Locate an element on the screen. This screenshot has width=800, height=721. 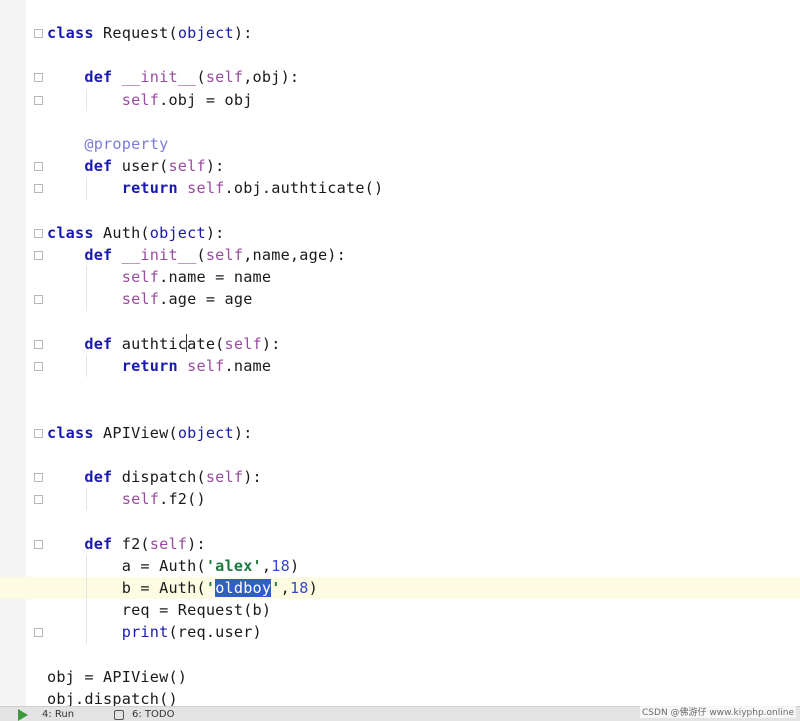
todo-tool-tab: 6: TODO is located at coordinates (143, 714).